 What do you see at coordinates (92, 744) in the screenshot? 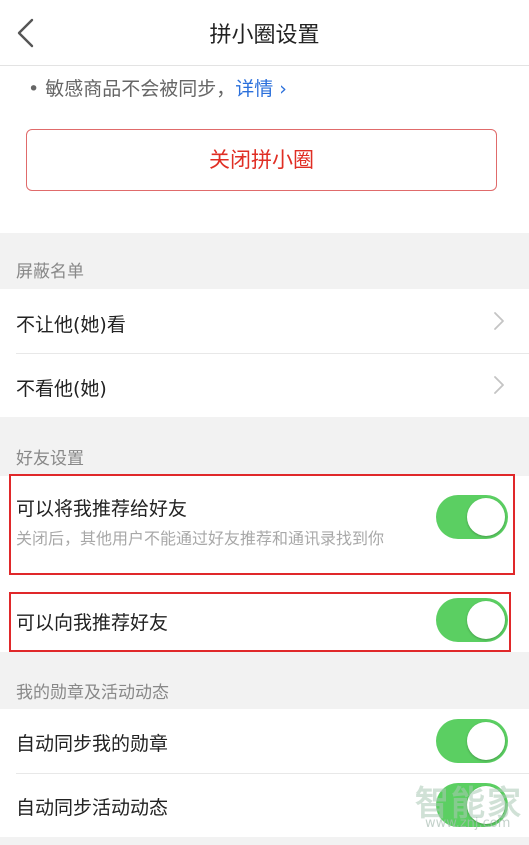
I see `setting-label: 自动同步我的勋章` at bounding box center [92, 744].